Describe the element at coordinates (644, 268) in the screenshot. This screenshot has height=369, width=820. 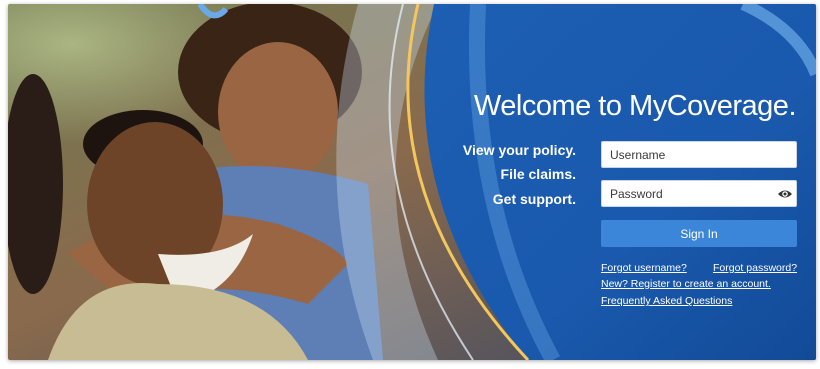
I see `forgot-username-link: Forgot username?` at that location.